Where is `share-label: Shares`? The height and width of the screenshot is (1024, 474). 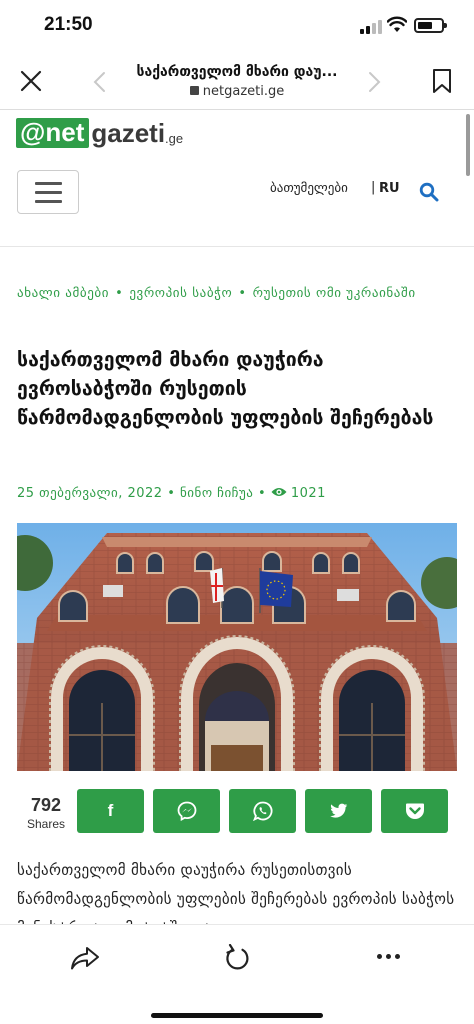
share-label: Shares is located at coordinates (46, 824).